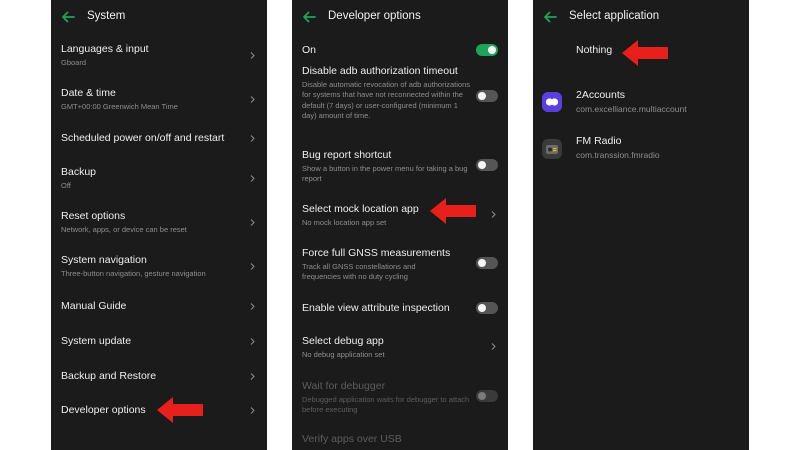 The image size is (800, 450). Describe the element at coordinates (343, 341) in the screenshot. I see `setting-title: Select debug app` at that location.